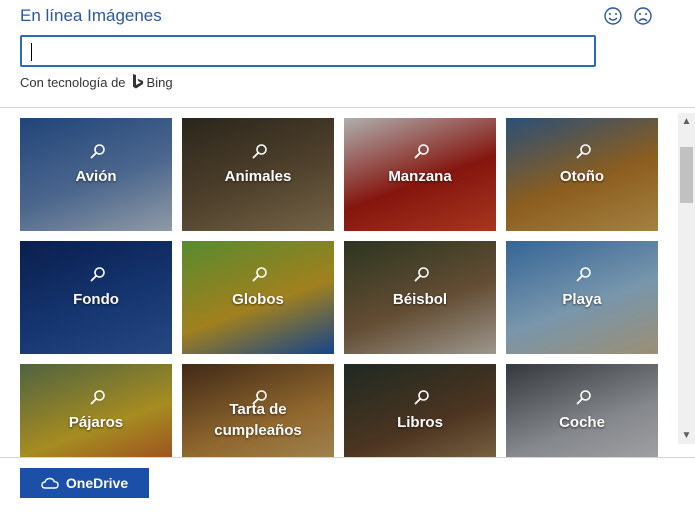  I want to click on category-tile: Playa, so click(582, 297).